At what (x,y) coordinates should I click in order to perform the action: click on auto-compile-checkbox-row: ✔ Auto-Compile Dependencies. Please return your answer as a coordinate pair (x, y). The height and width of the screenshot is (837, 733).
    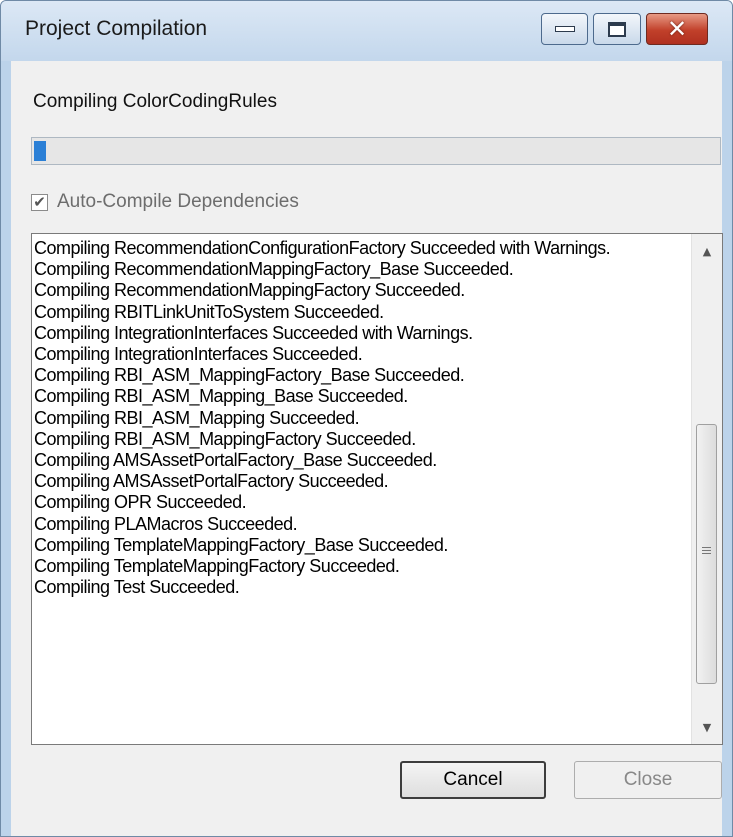
    Looking at the image, I should click on (165, 202).